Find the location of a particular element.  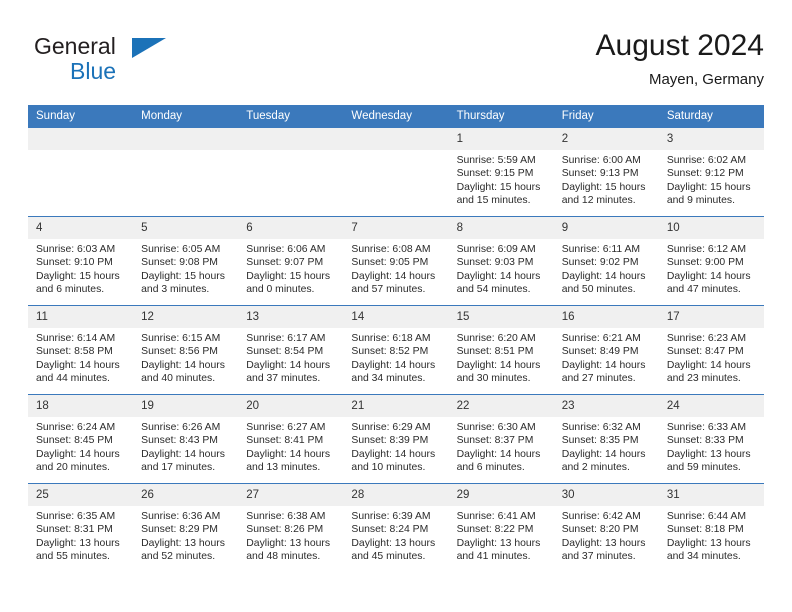

sunrise-text: Sunrise: 6:00 AM is located at coordinates (601, 160).